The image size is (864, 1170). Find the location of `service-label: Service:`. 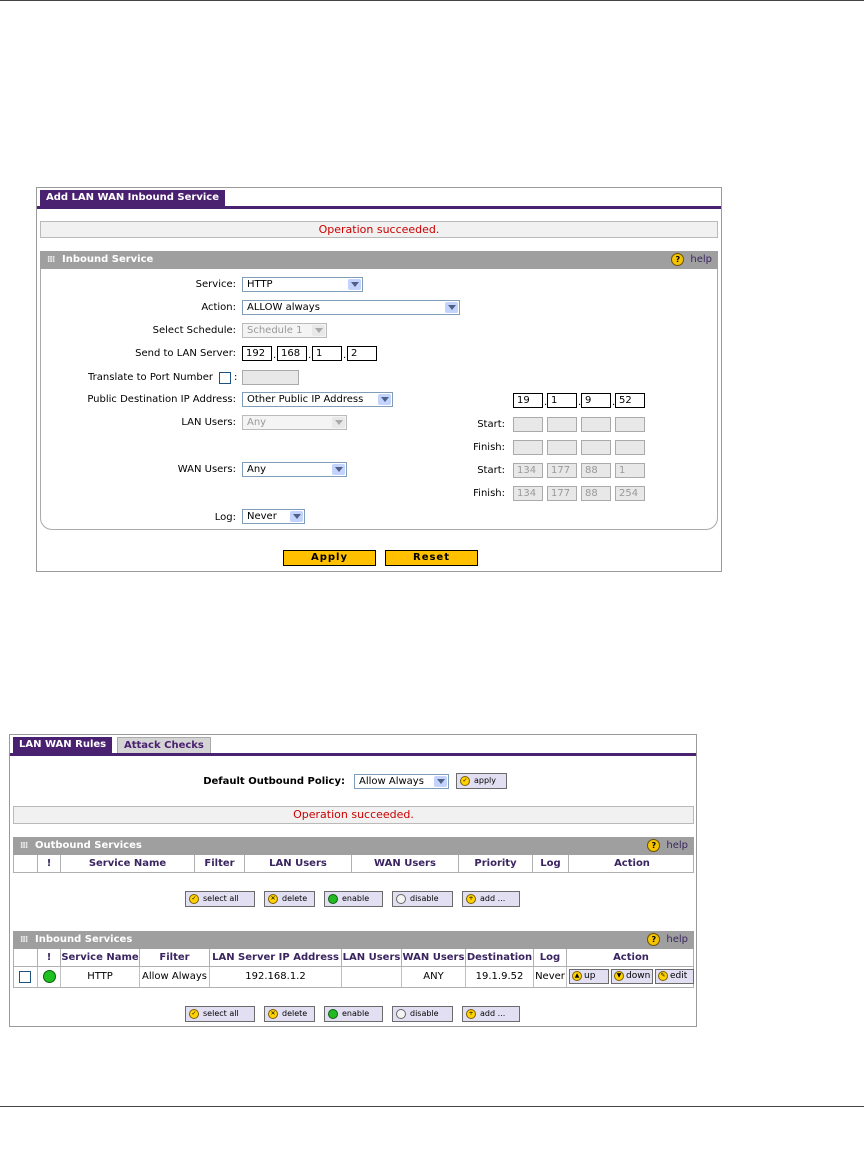

service-label: Service: is located at coordinates (215, 284).